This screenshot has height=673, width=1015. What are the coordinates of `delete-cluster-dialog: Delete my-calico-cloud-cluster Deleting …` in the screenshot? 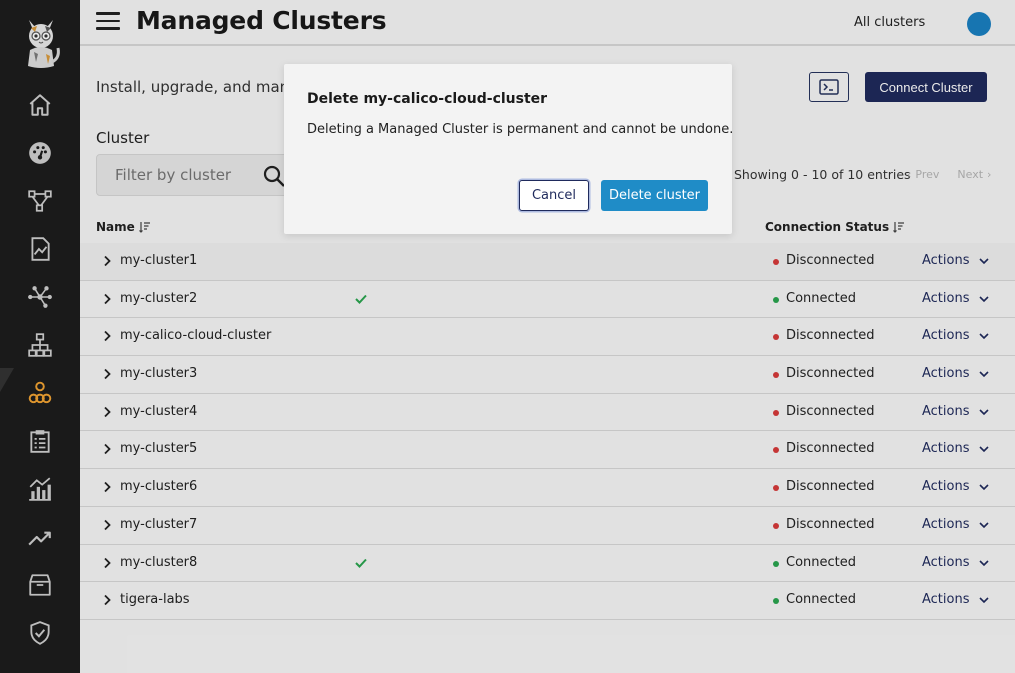 It's located at (509, 149).